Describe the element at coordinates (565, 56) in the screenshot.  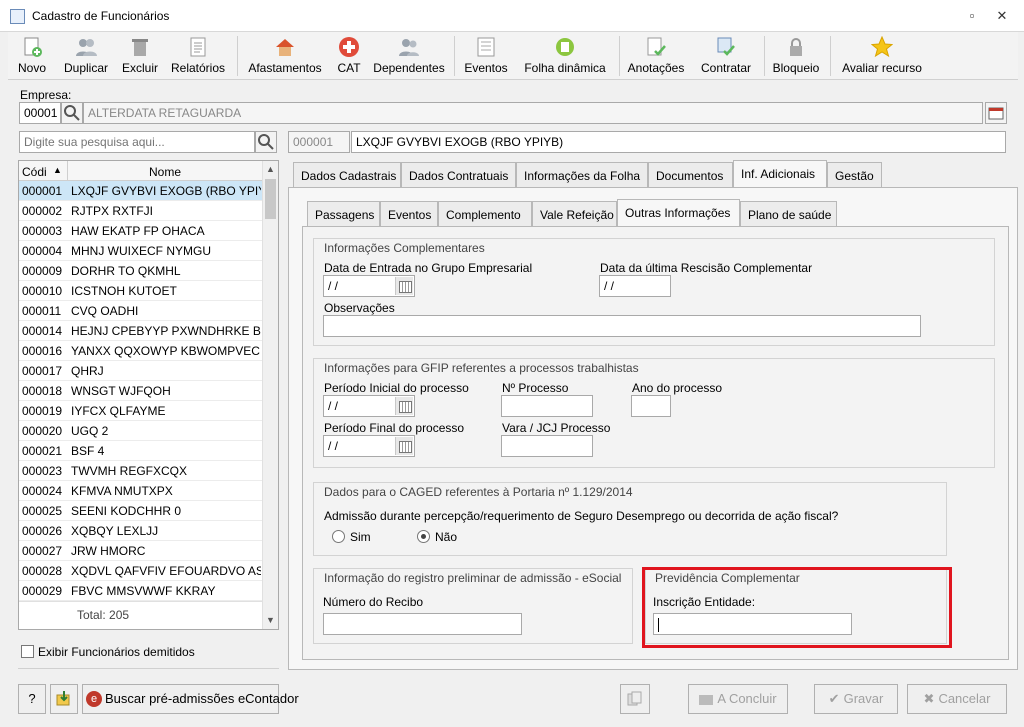
I see `folha-dinamica-button: Folha dinâmica` at that location.